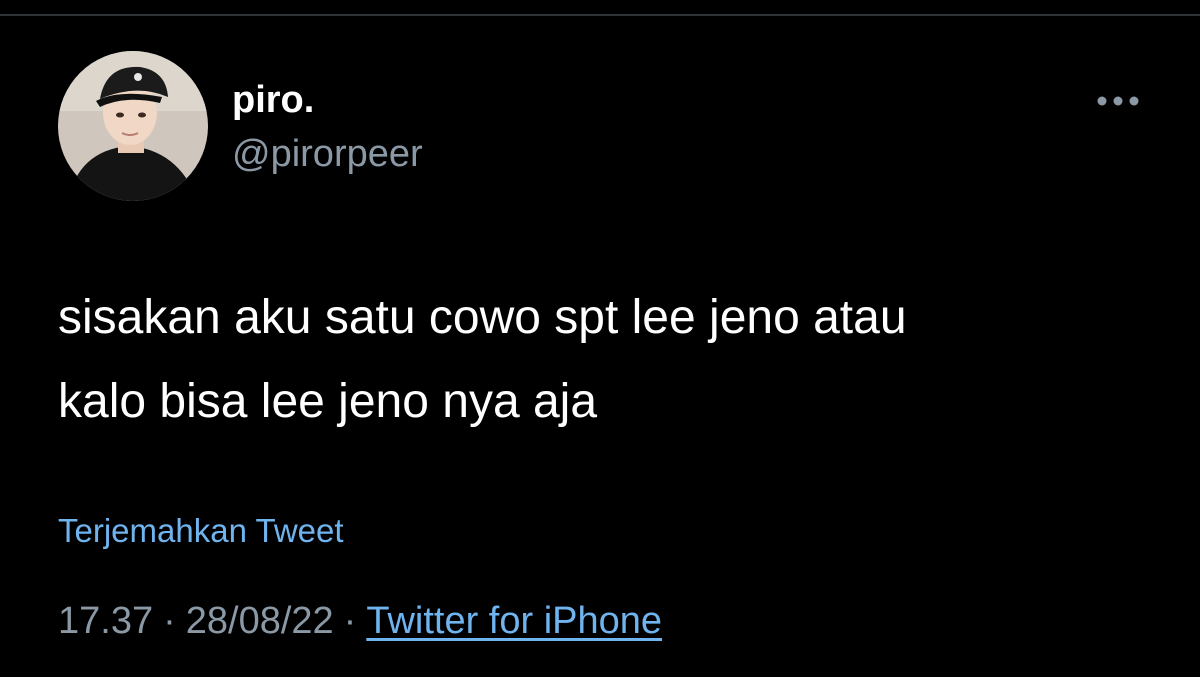 The width and height of the screenshot is (1200, 677). I want to click on top-divider, so click(600, 15).